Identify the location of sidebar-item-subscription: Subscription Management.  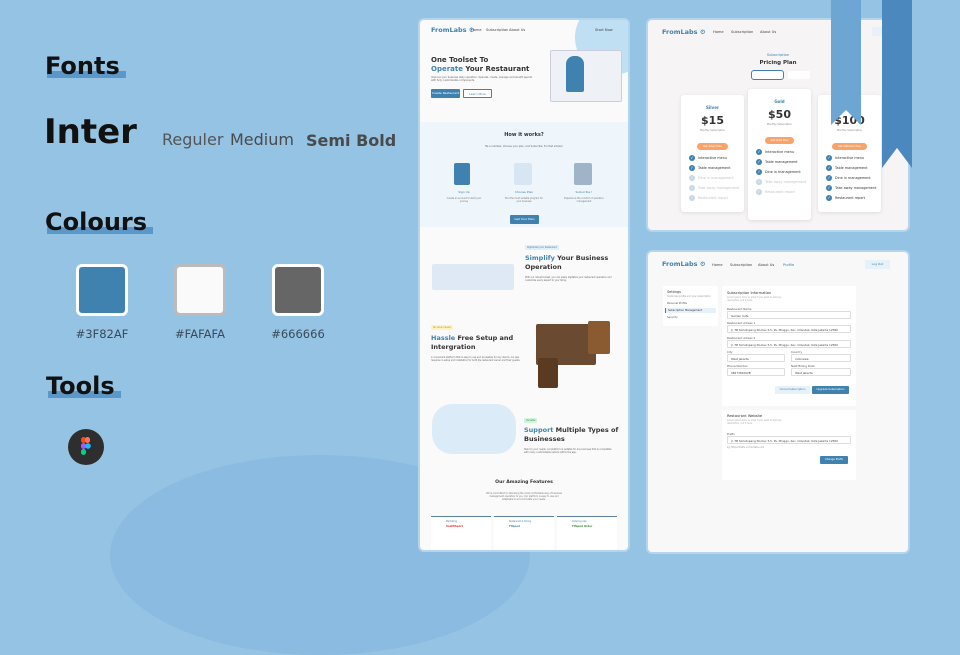
(690, 310).